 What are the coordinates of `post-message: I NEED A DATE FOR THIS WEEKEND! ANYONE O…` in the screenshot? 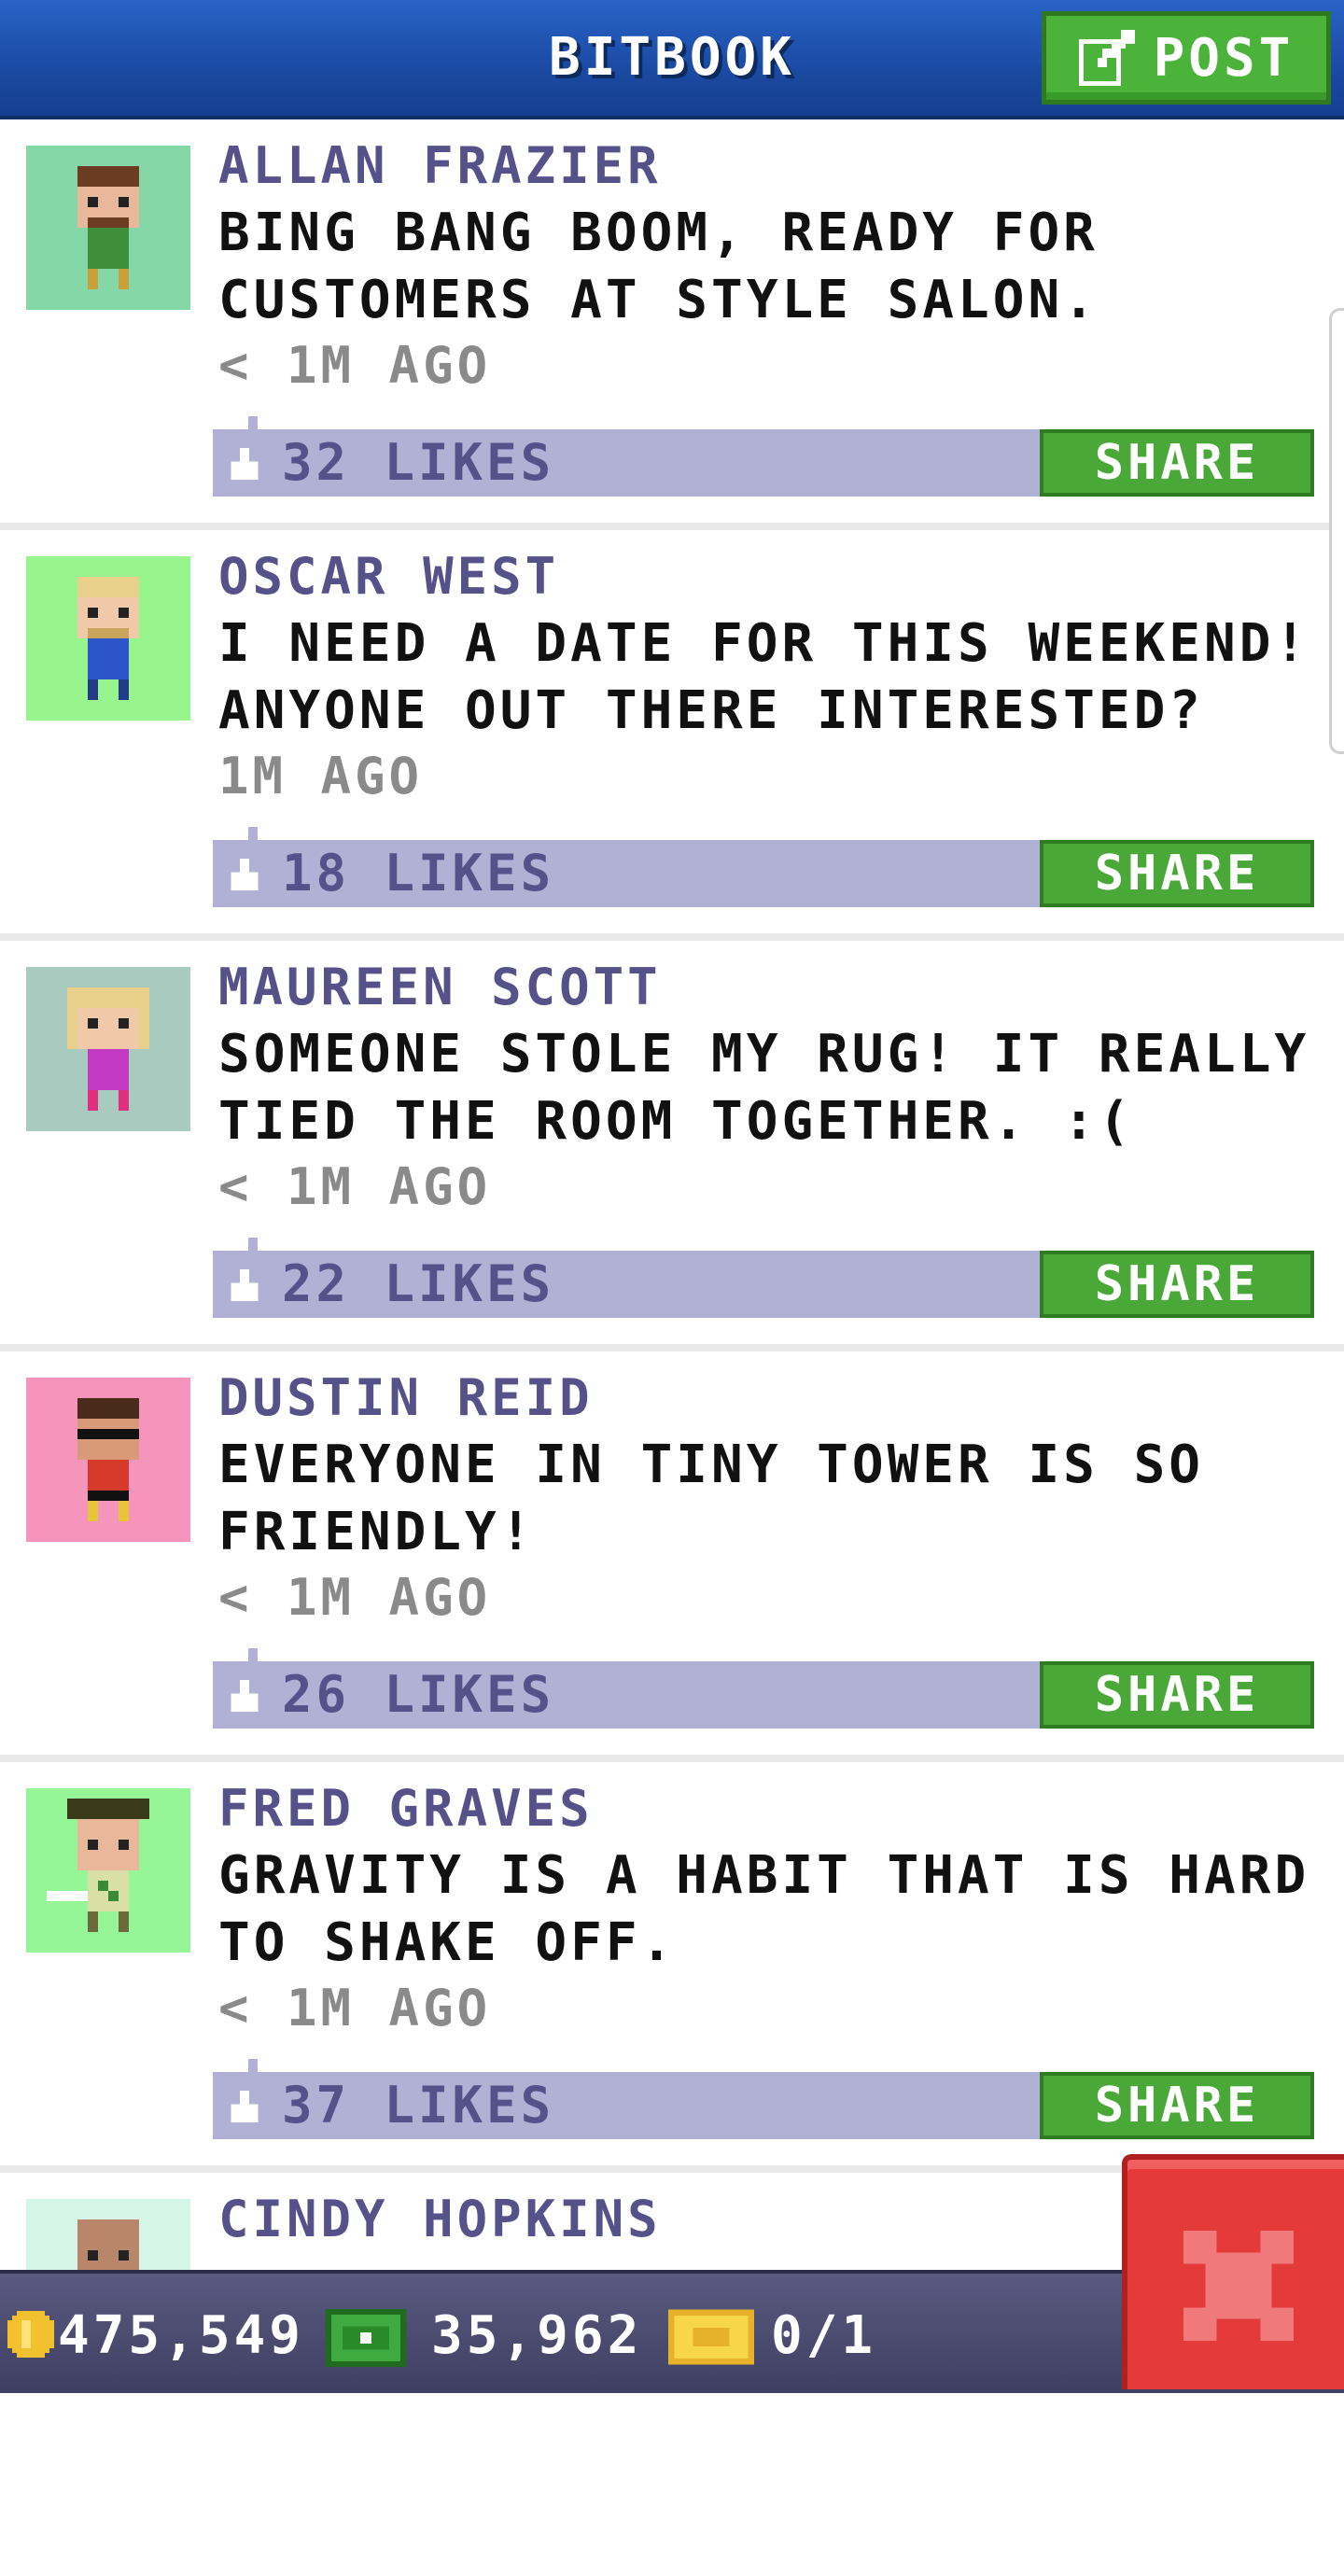 It's located at (764, 677).